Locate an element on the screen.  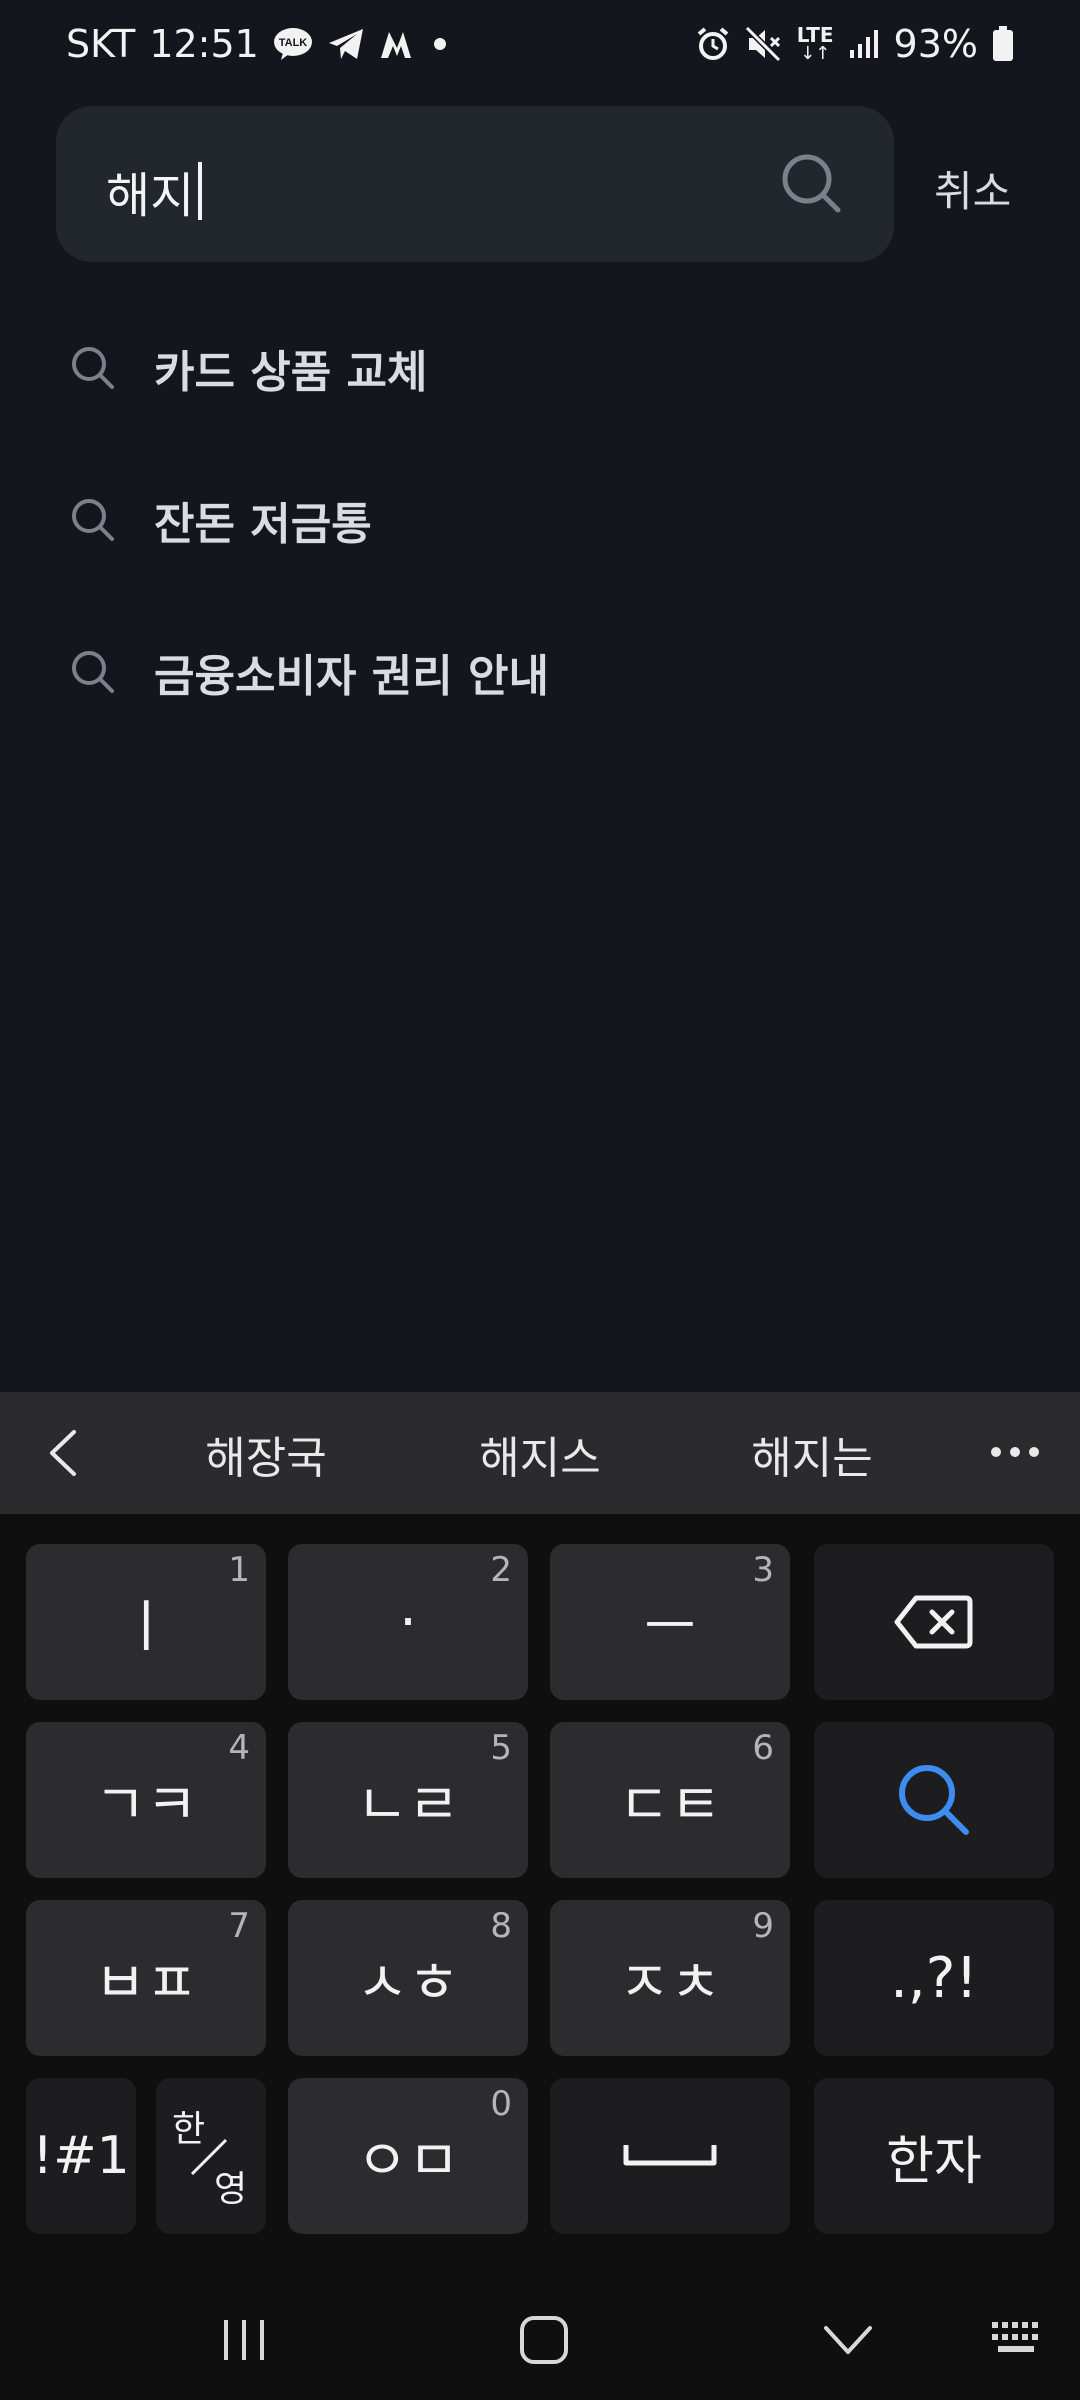
prediction-2: 해지스 is located at coordinates (540, 1454).